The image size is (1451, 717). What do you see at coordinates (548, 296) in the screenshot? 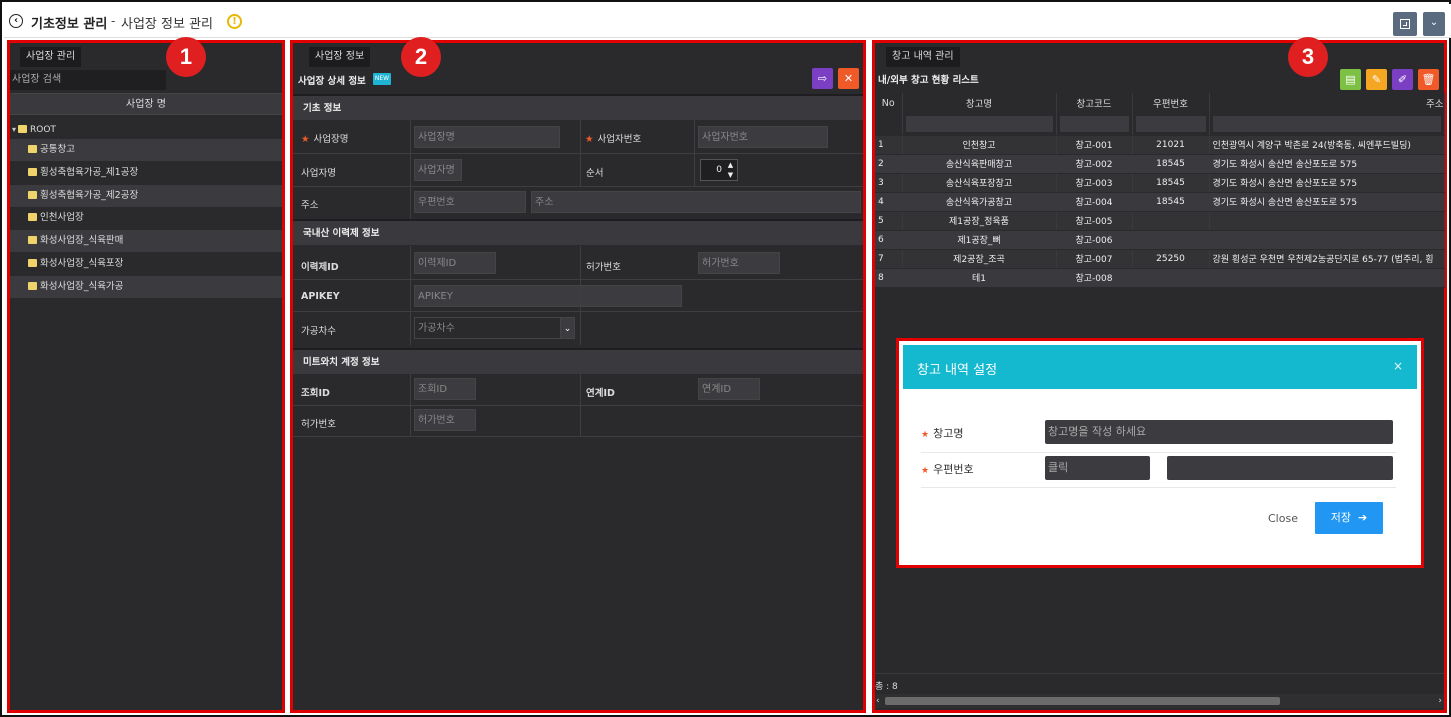
I see `apikey-input: APIKEY` at bounding box center [548, 296].